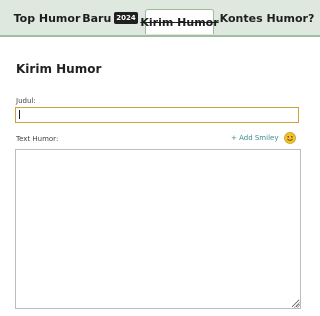  I want to click on tab-top-humor-label: Top Humor, so click(47, 18).